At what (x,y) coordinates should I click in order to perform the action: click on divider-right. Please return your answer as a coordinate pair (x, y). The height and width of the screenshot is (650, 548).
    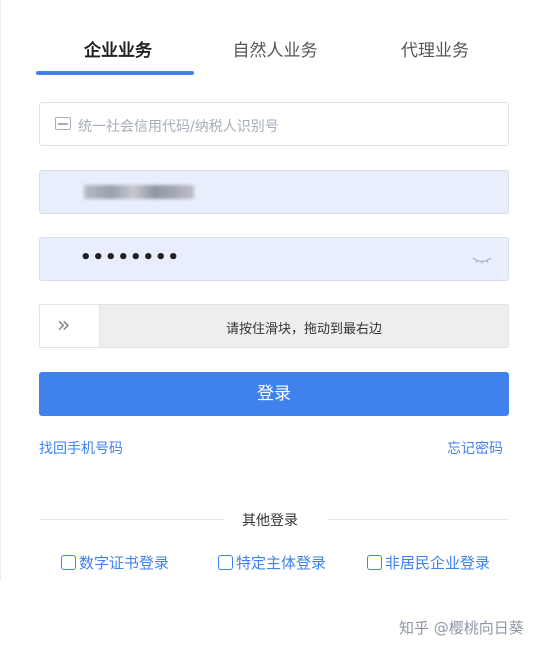
    Looking at the image, I should click on (418, 519).